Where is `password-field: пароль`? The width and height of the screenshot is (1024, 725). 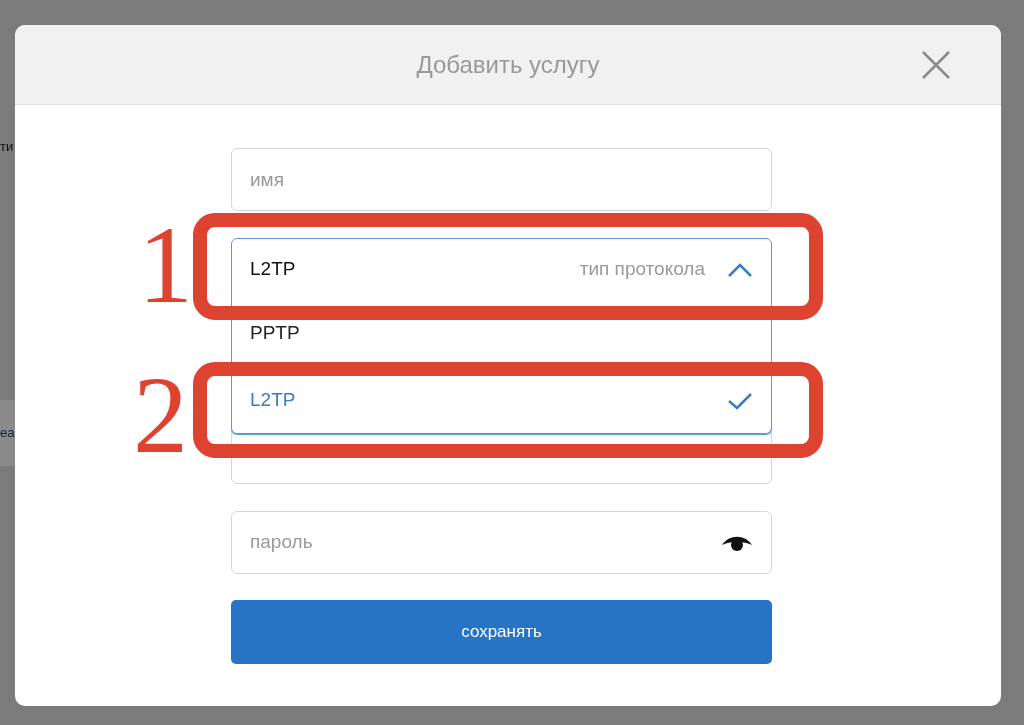 password-field: пароль is located at coordinates (501, 542).